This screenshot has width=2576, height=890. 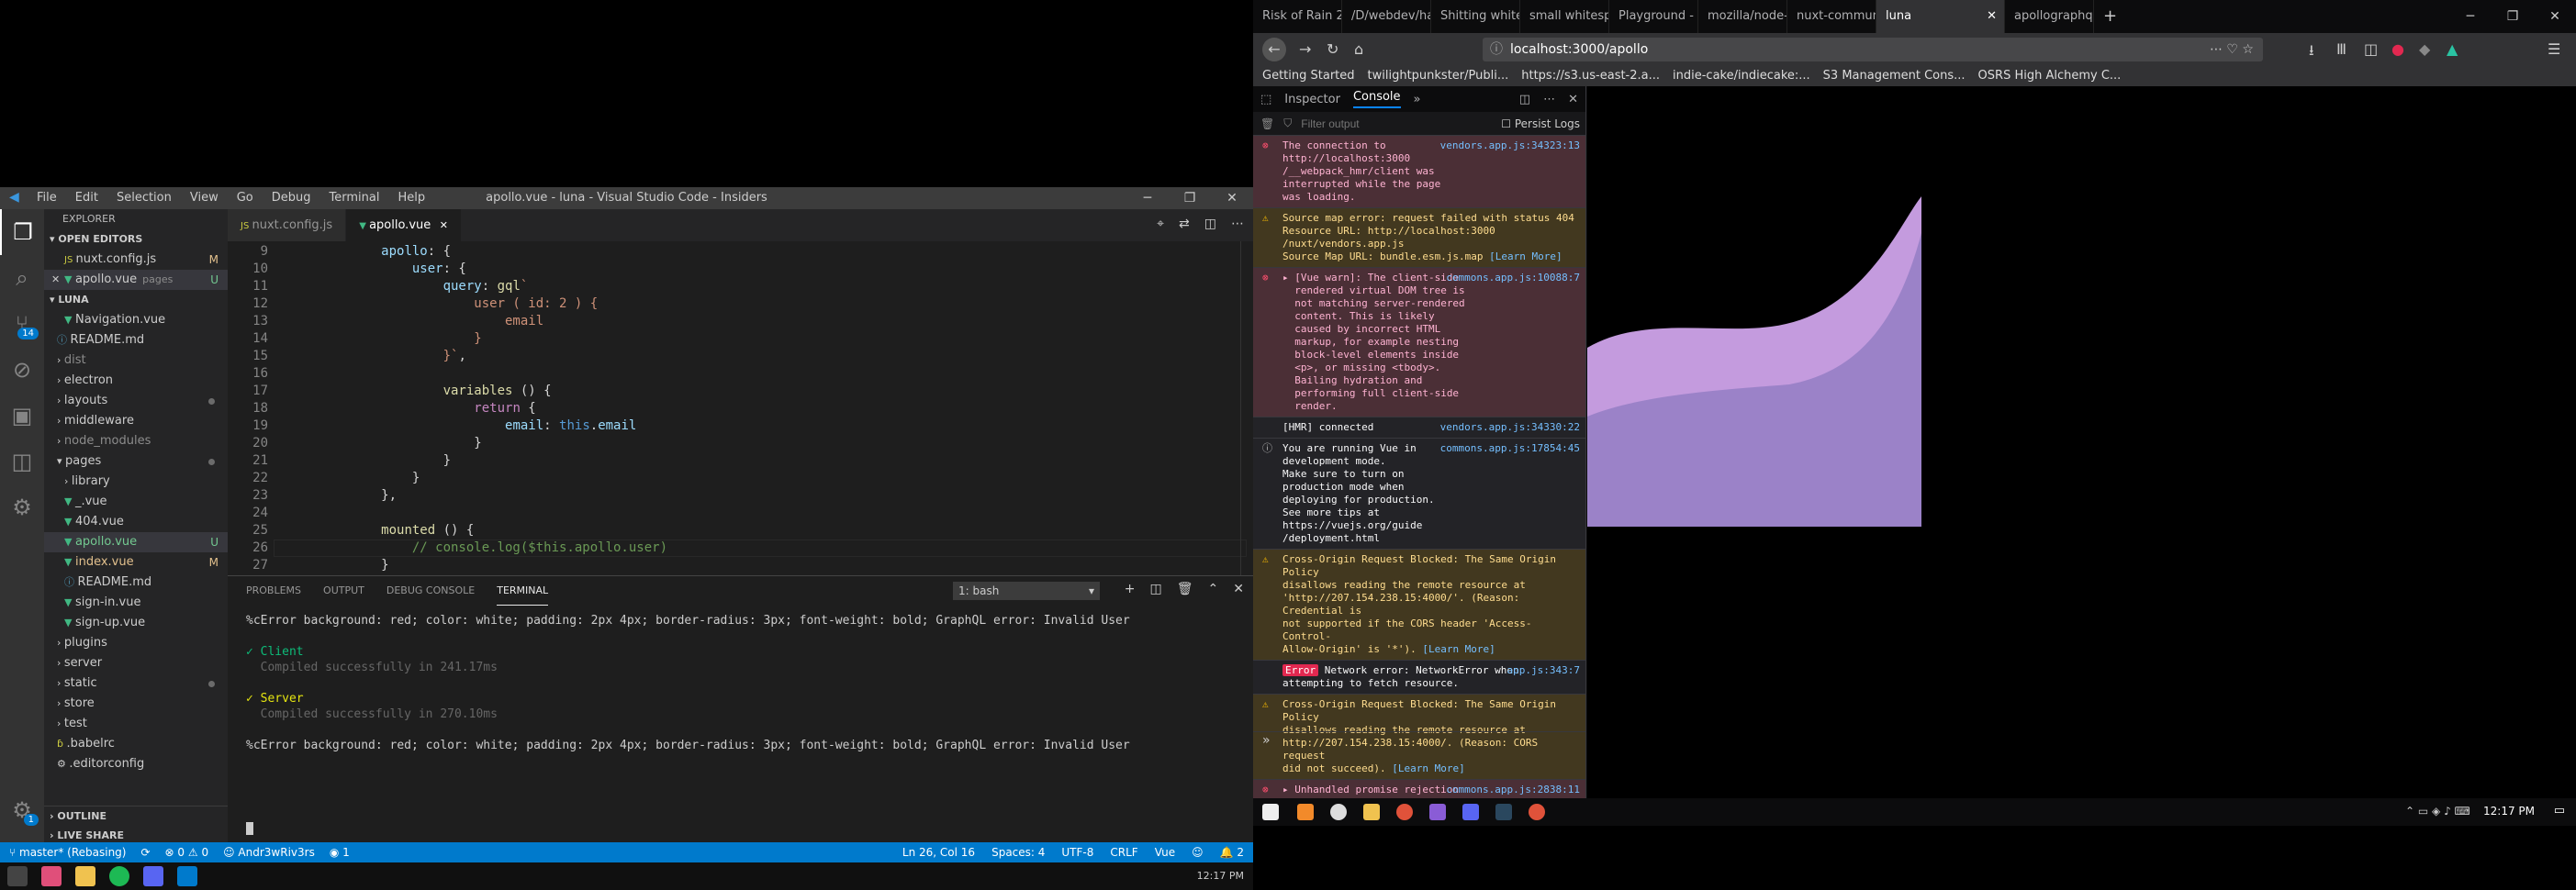 What do you see at coordinates (136, 816) in the screenshot?
I see `outline-section: › OUTLINE` at bounding box center [136, 816].